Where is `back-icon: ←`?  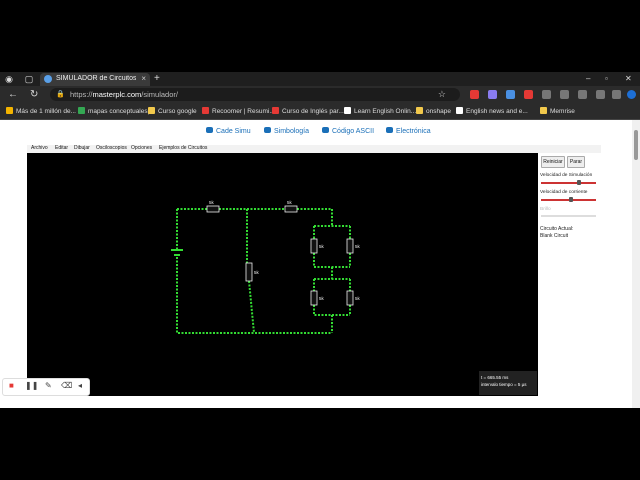 back-icon: ← is located at coordinates (13, 94).